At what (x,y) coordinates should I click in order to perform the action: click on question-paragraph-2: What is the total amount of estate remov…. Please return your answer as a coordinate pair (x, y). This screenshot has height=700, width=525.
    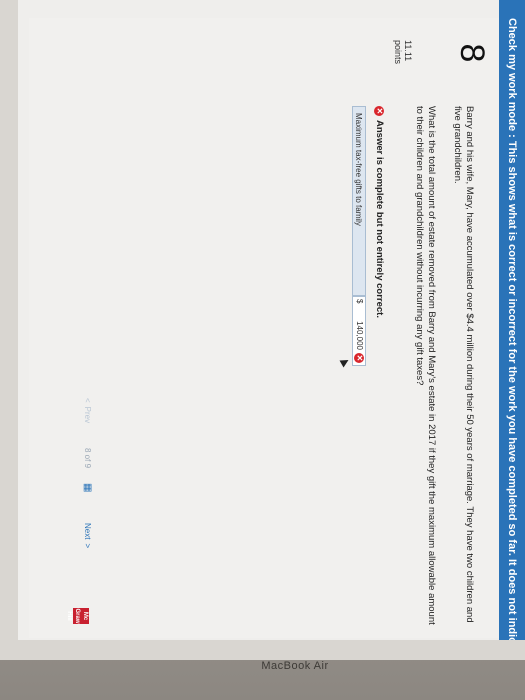
    Looking at the image, I should click on (425, 365).